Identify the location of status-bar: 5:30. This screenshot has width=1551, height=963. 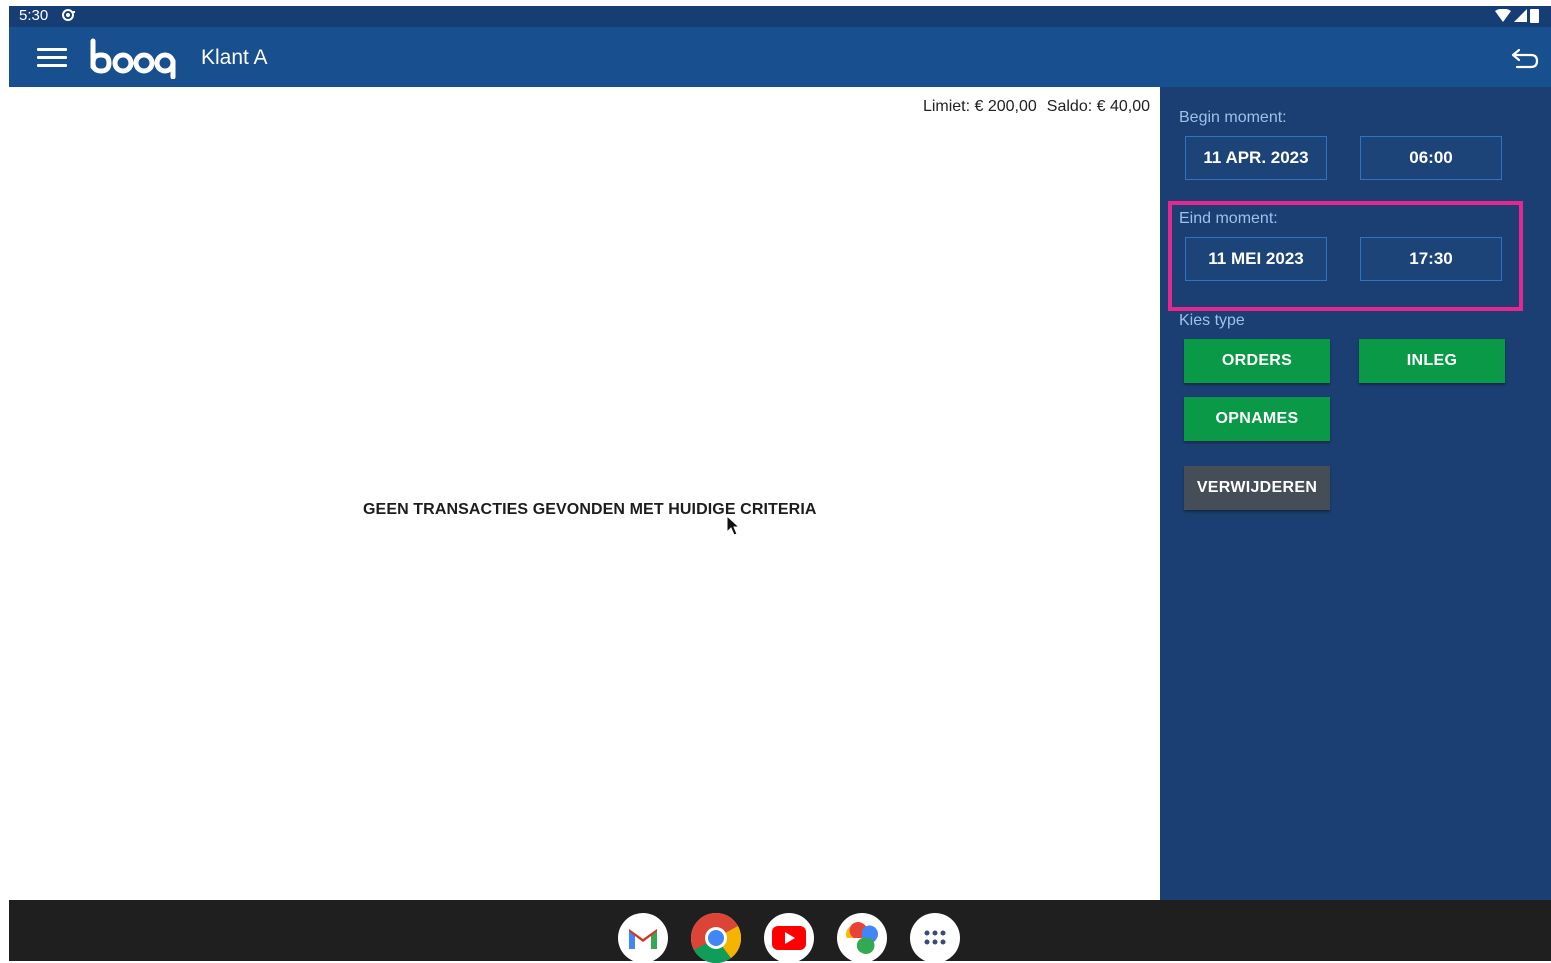
(780, 16).